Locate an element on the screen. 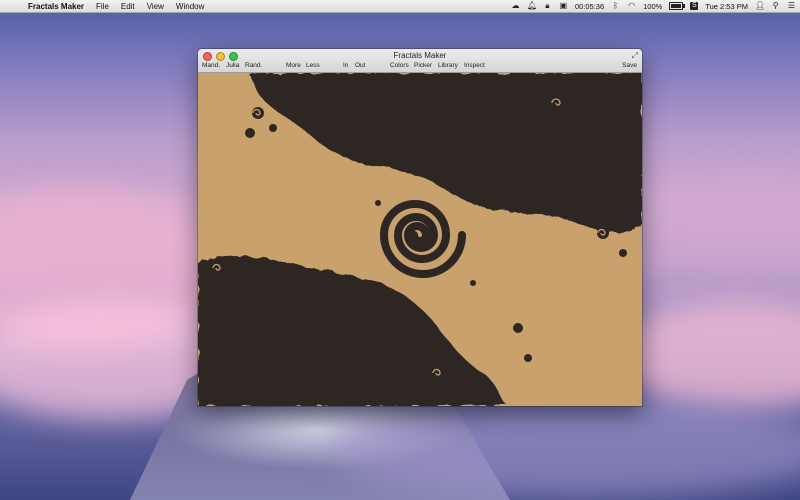 This screenshot has height=500, width=800. inspect-button: Inspect is located at coordinates (474, 65).